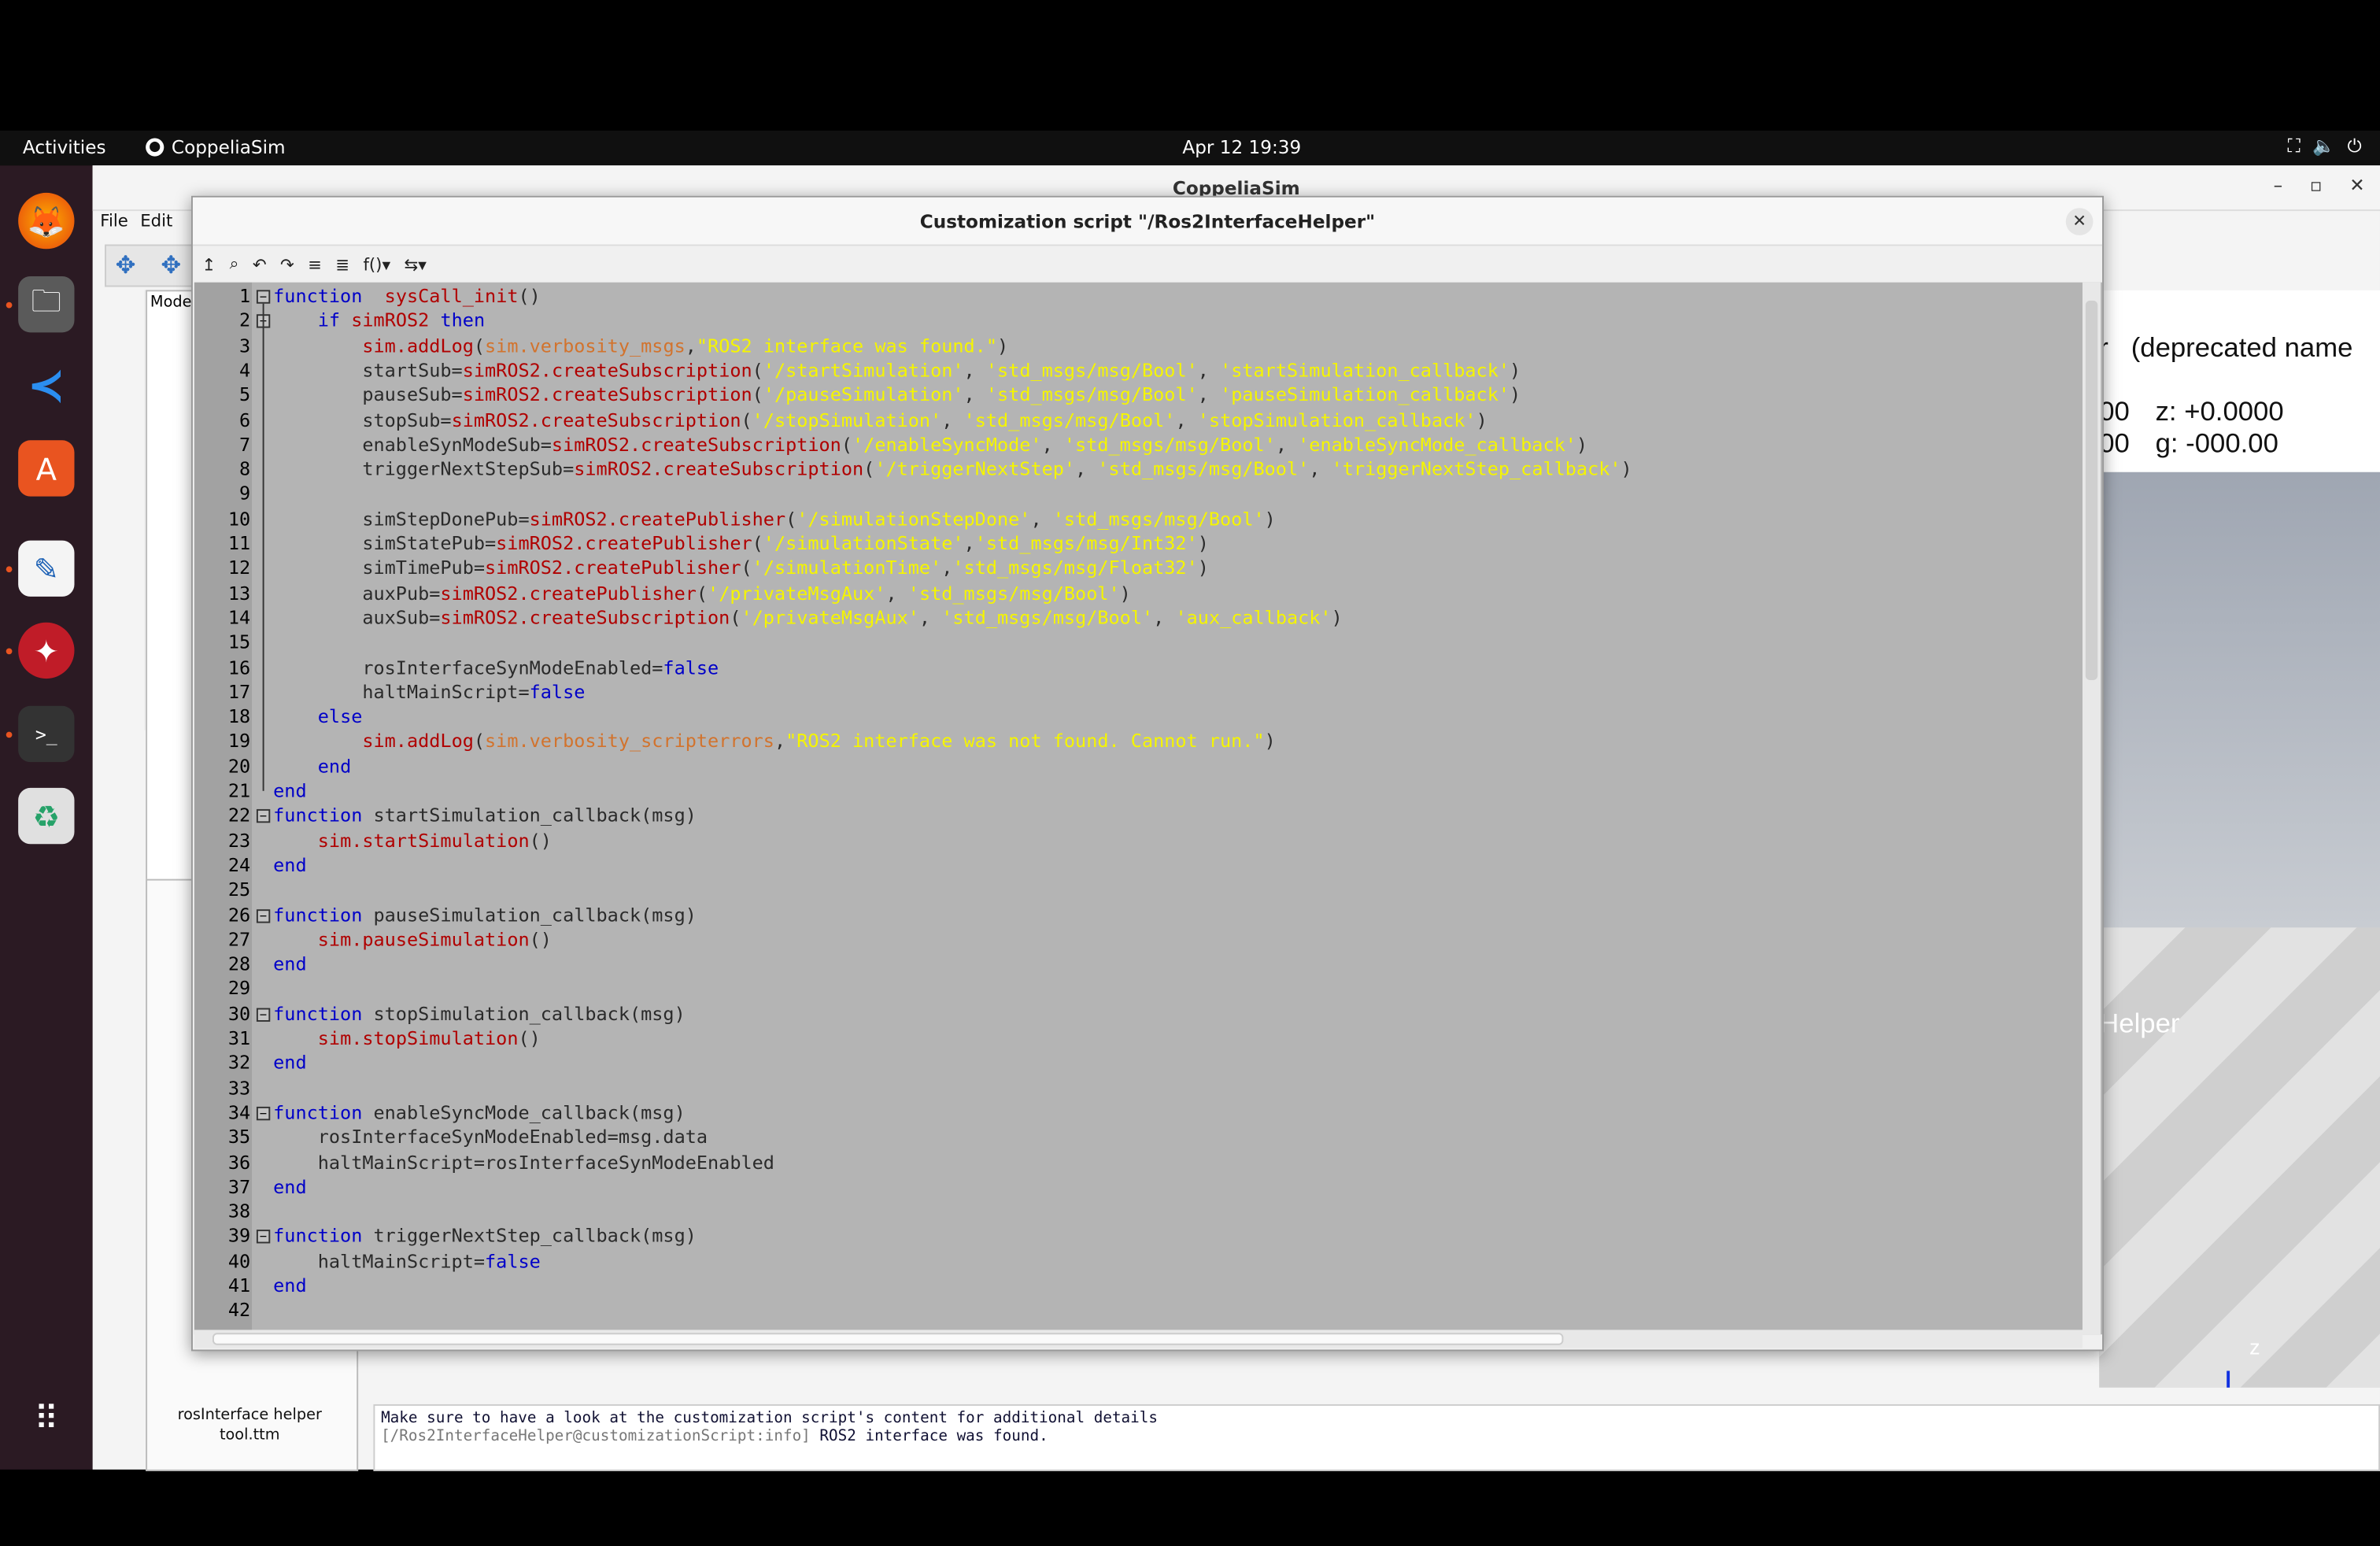 The height and width of the screenshot is (1546, 2380). I want to click on app-center-icon: A, so click(46, 468).